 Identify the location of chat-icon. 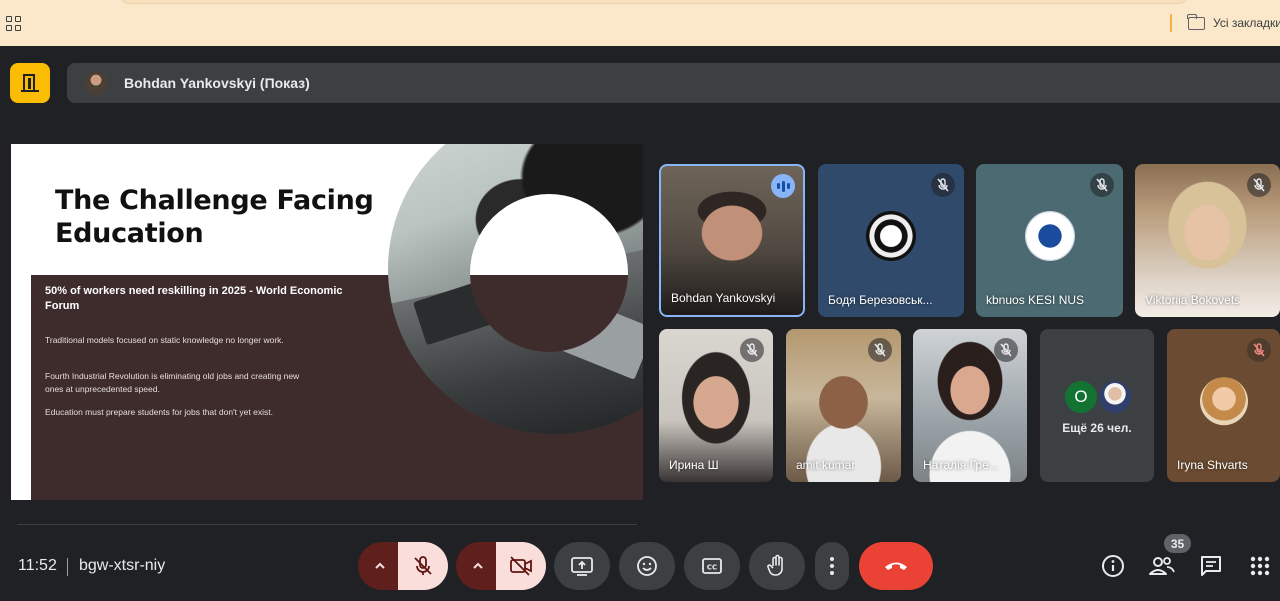
(1211, 566).